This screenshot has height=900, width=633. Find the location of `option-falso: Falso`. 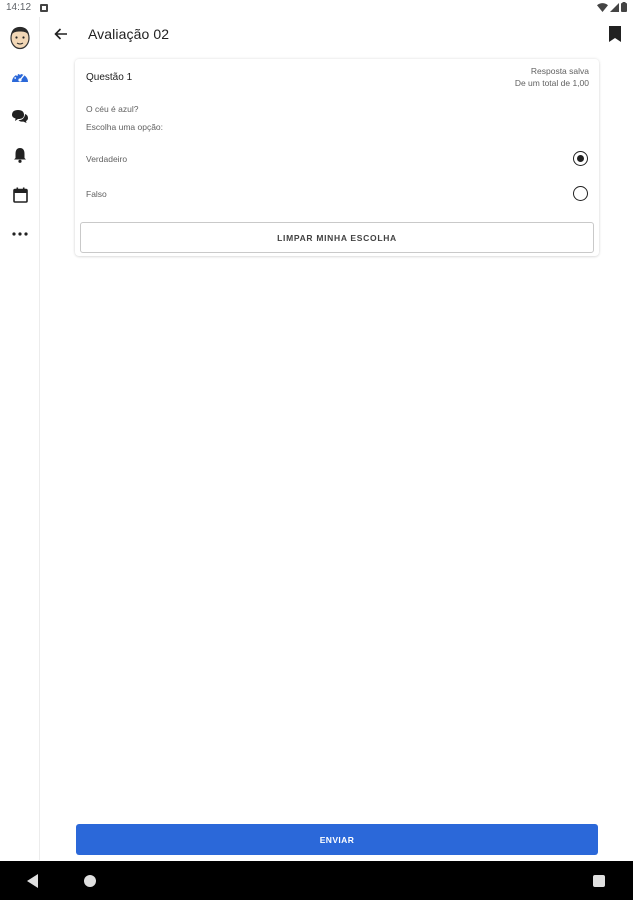

option-falso: Falso is located at coordinates (337, 194).